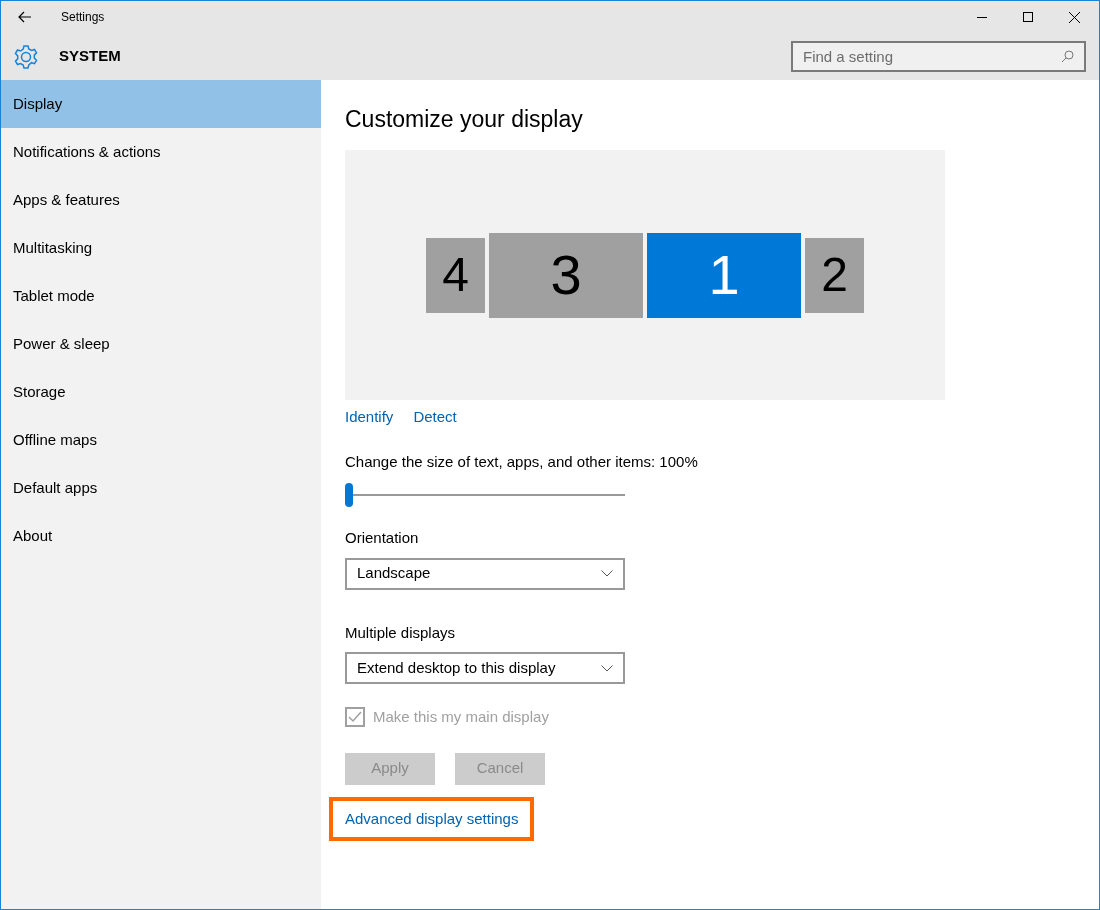  What do you see at coordinates (834, 275) in the screenshot?
I see `monitor-tile: 2` at bounding box center [834, 275].